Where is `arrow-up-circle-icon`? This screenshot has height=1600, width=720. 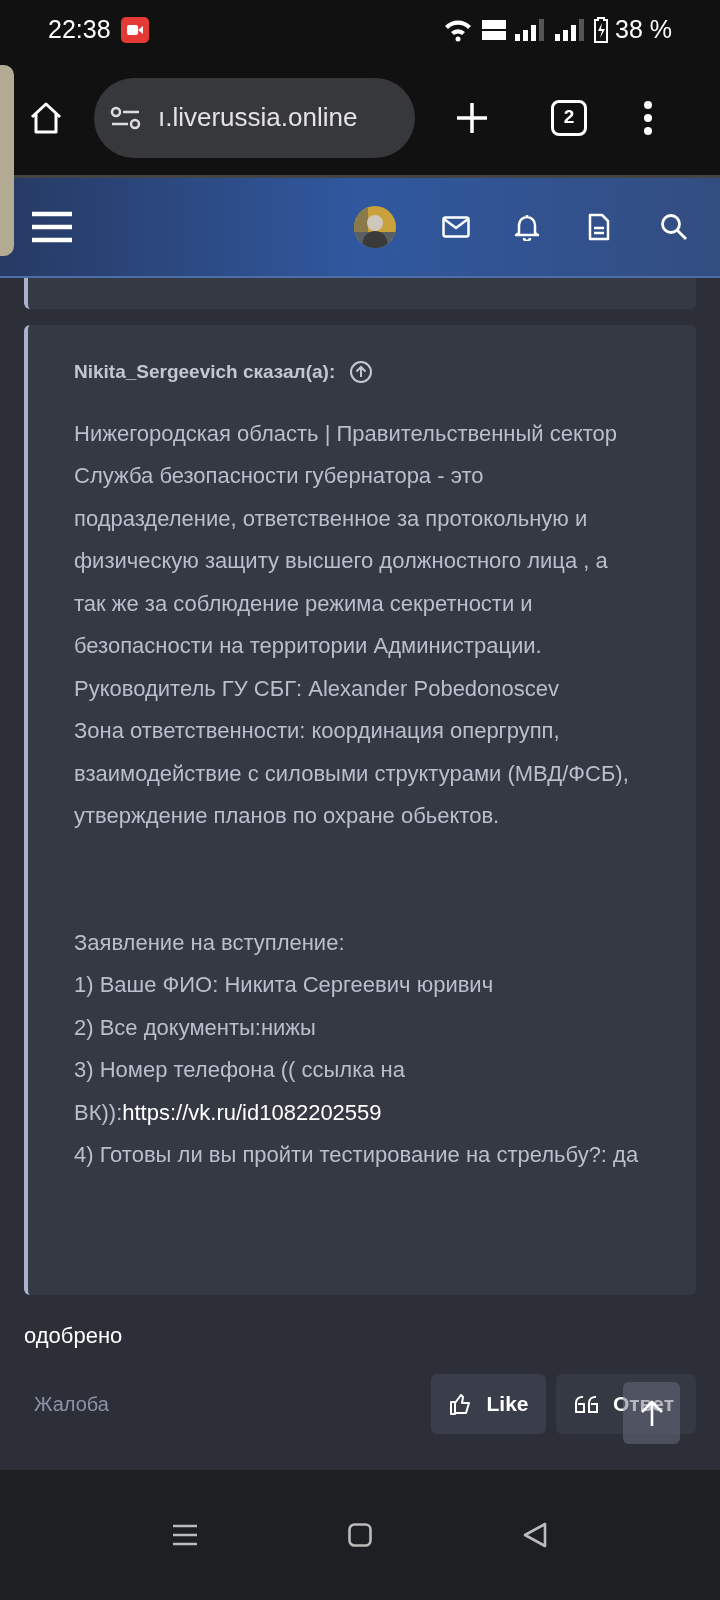
arrow-up-circle-icon is located at coordinates (361, 372).